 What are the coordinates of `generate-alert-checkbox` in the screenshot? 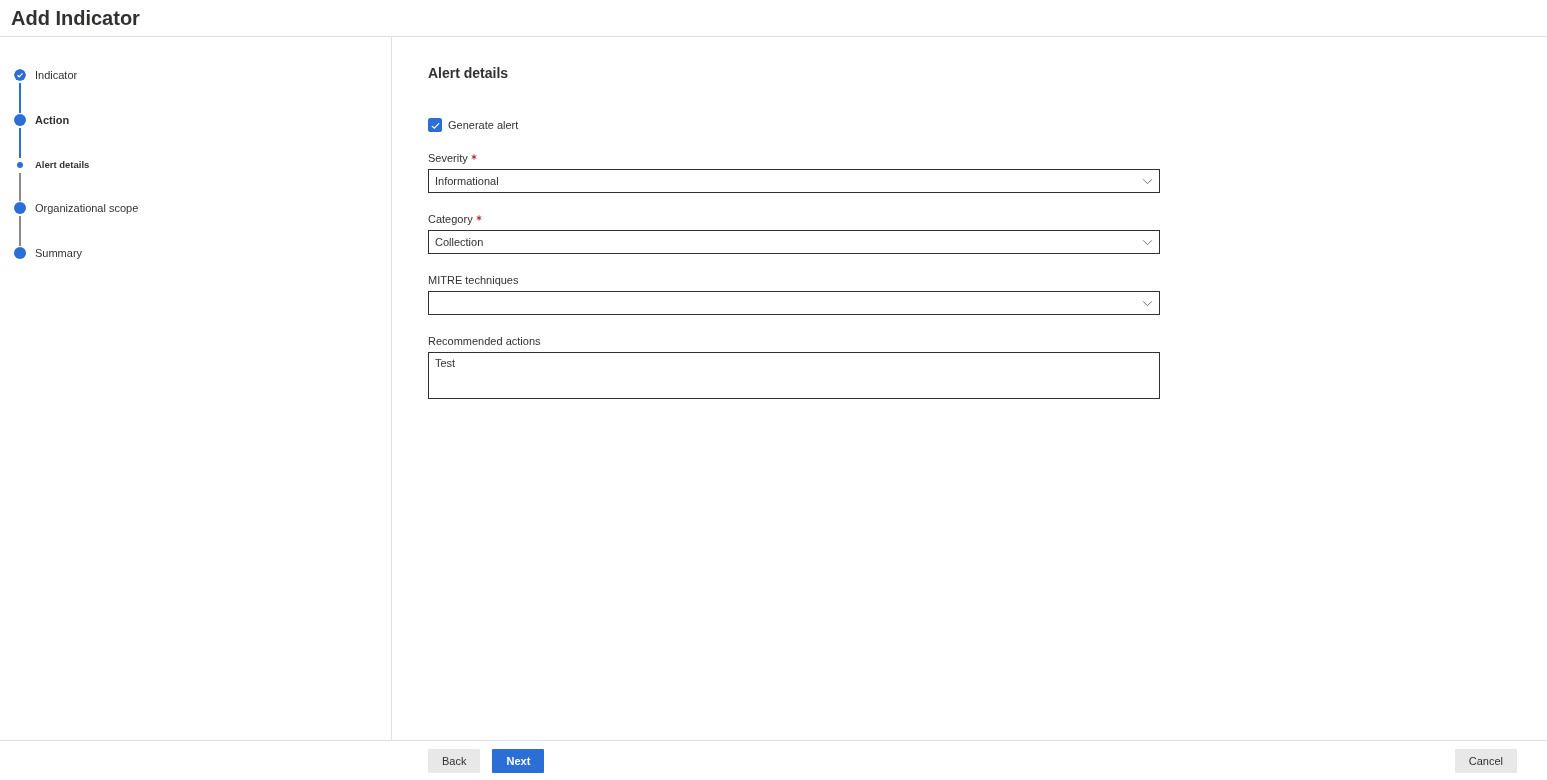 It's located at (435, 125).